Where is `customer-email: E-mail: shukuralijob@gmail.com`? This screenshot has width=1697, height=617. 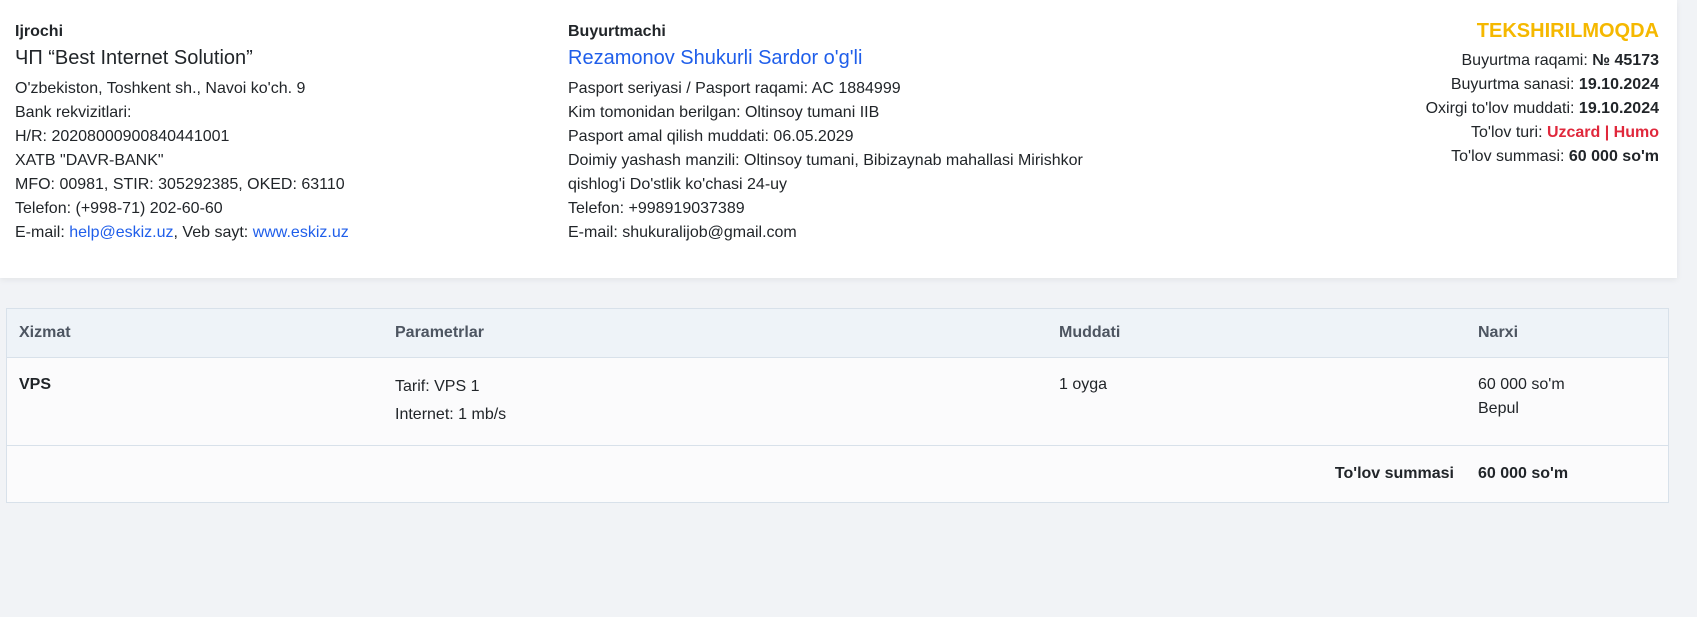 customer-email: E-mail: shukuralijob@gmail.com is located at coordinates (682, 232).